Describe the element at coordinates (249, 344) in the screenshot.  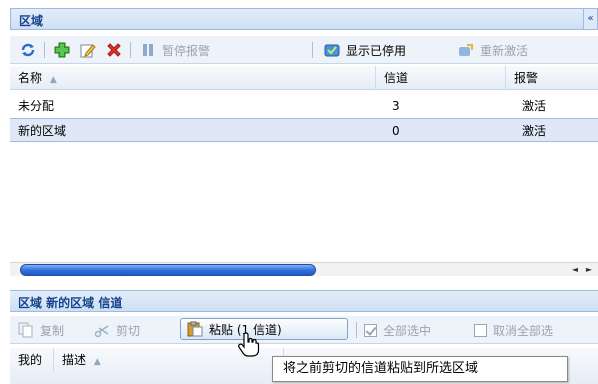
I see `hand-cursor-icon` at that location.